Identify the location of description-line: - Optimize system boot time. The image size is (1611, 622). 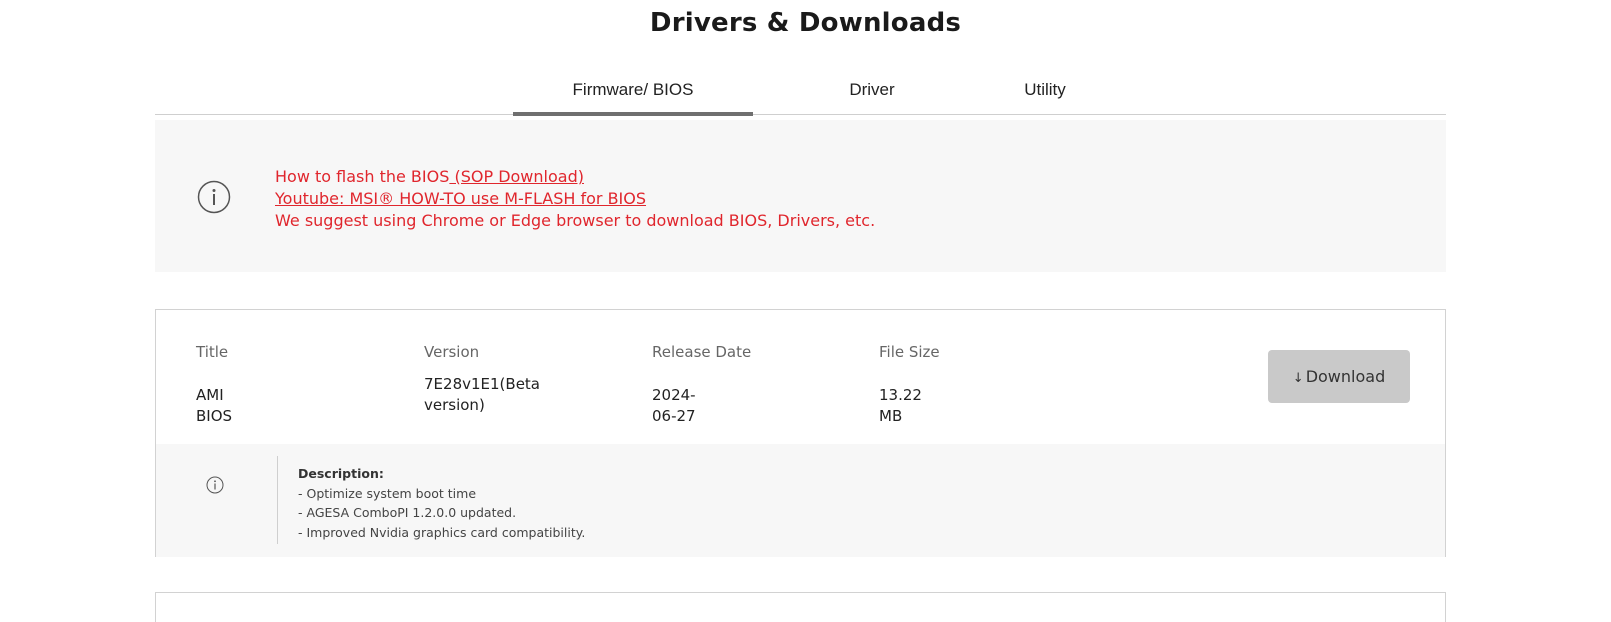
(387, 493).